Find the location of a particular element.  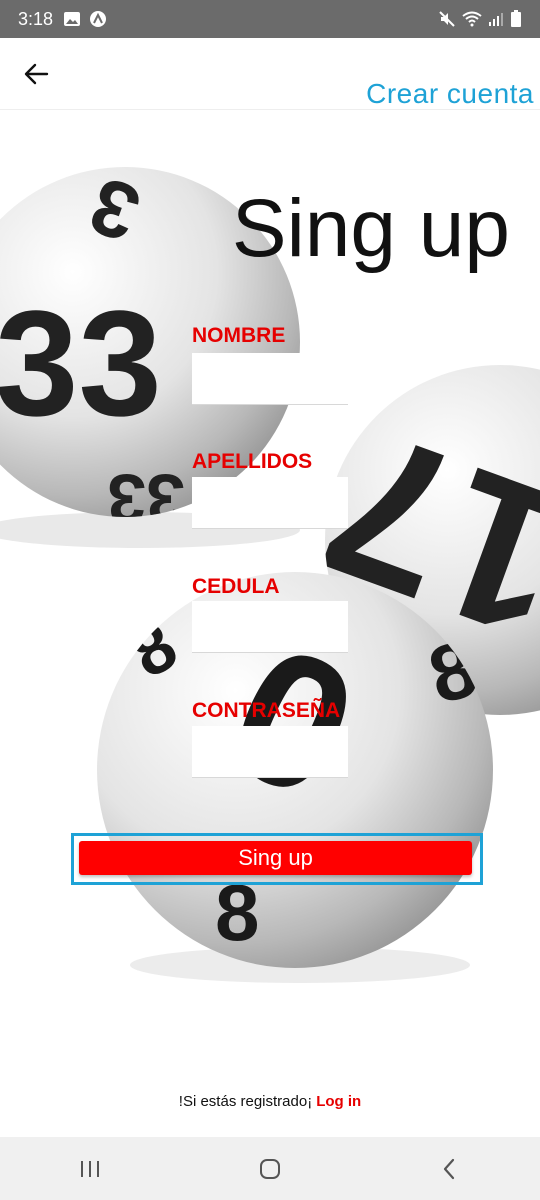

page-title: Sing up is located at coordinates (370, 228).